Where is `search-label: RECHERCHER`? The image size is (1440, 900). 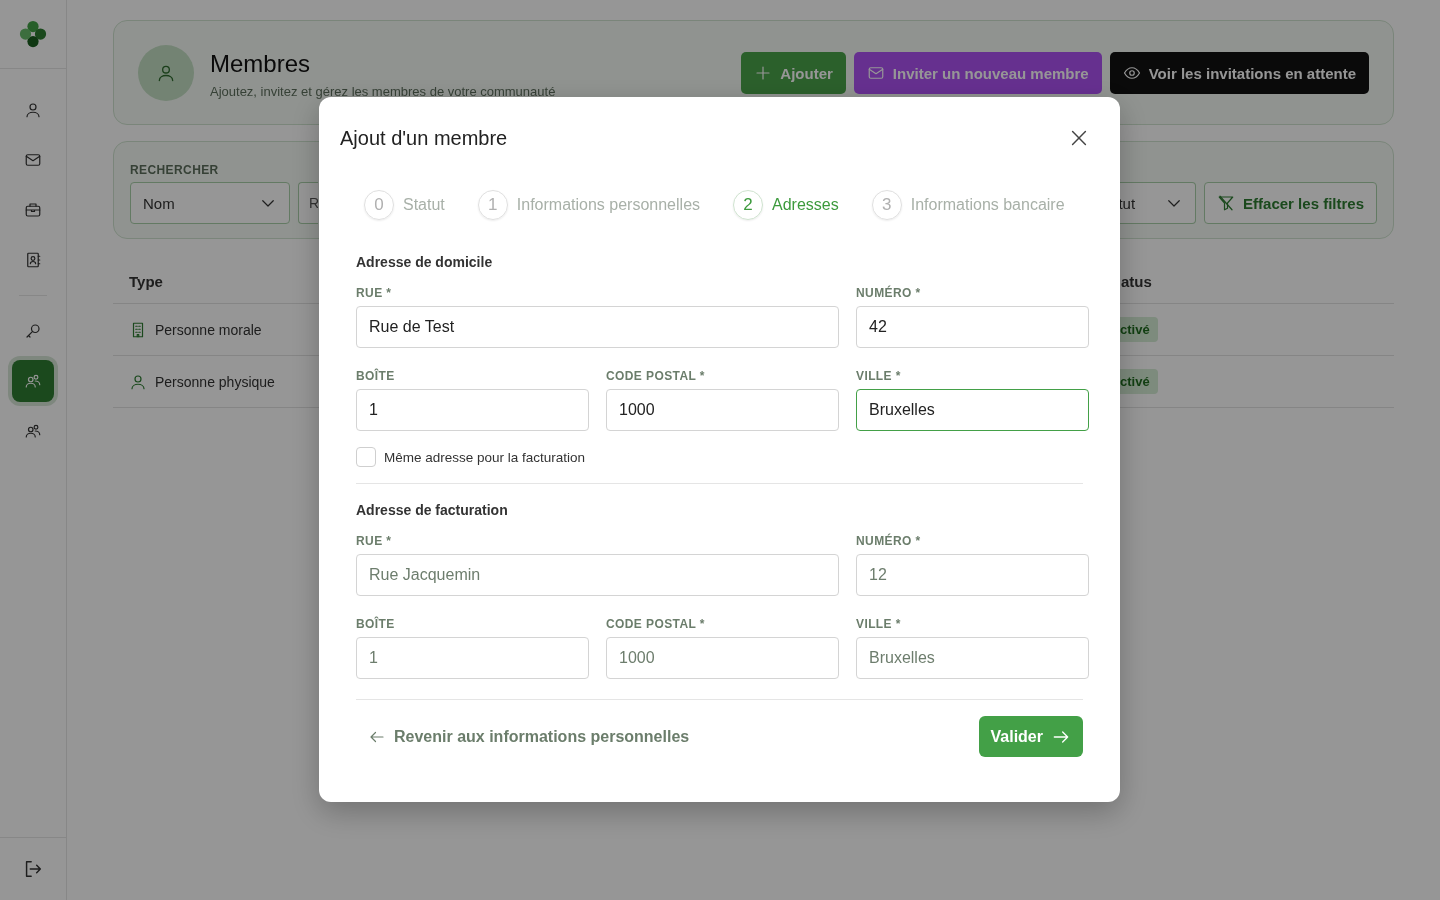 search-label: RECHERCHER is located at coordinates (174, 170).